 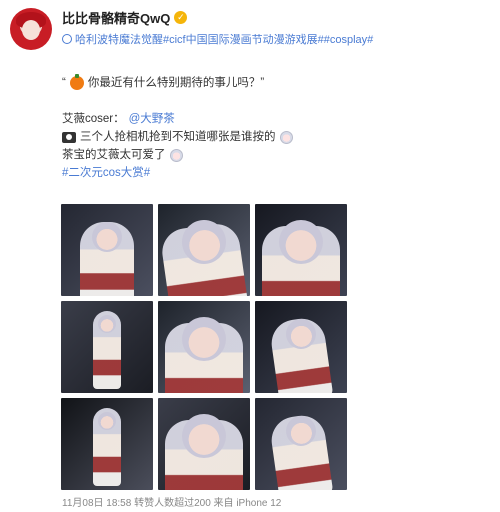 What do you see at coordinates (76, 82) in the screenshot?
I see `pumpkin-emoji` at bounding box center [76, 82].